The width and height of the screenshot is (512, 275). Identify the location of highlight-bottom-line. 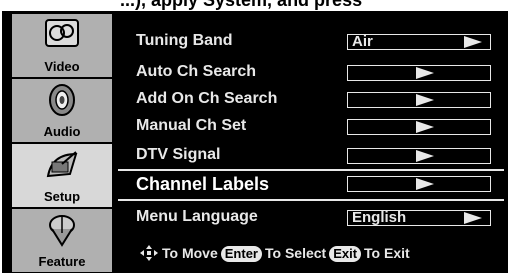
(311, 200).